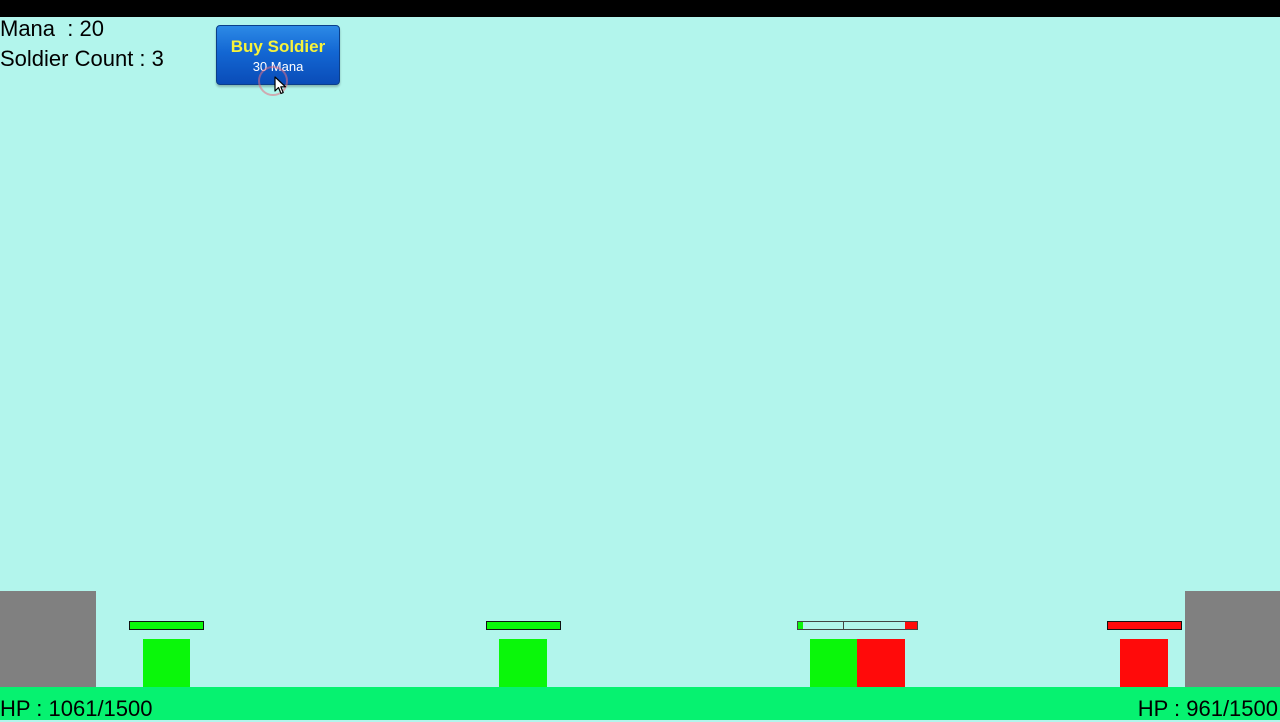 Image resolution: width=1280 pixels, height=722 pixels. Describe the element at coordinates (82, 58) in the screenshot. I see `soldier-count-display: Soldier Count : 3` at that location.